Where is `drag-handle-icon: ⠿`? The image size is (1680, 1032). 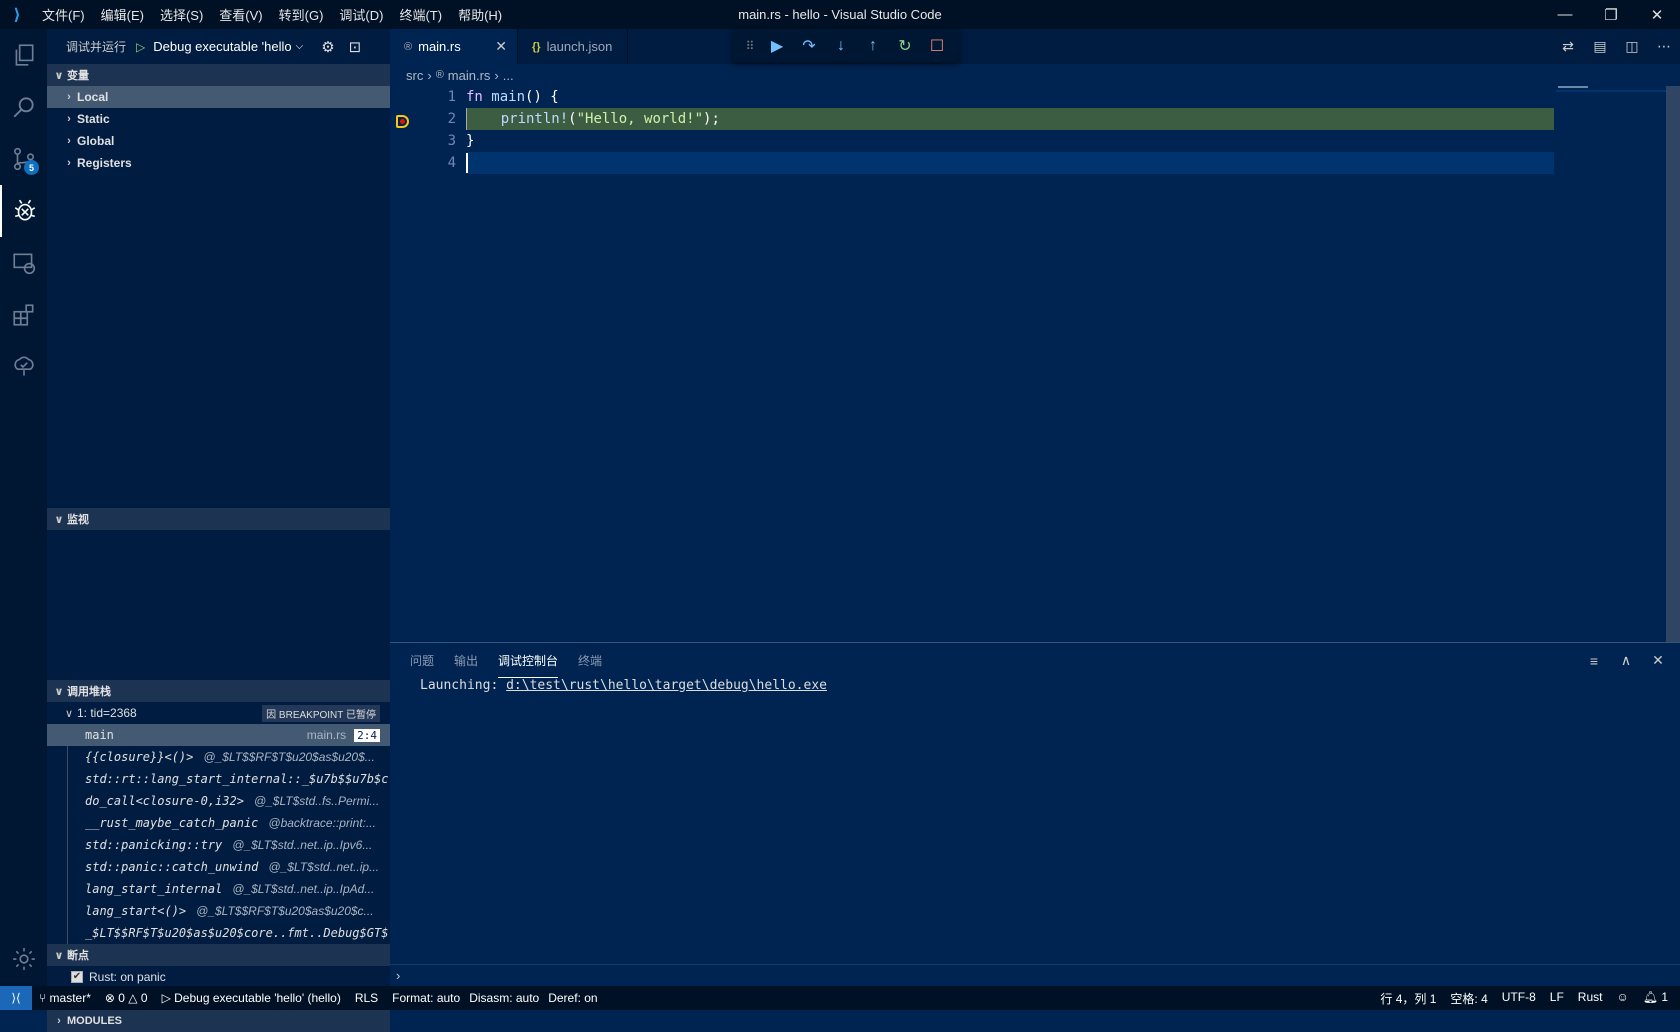
drag-handle-icon: ⠿ is located at coordinates (750, 46).